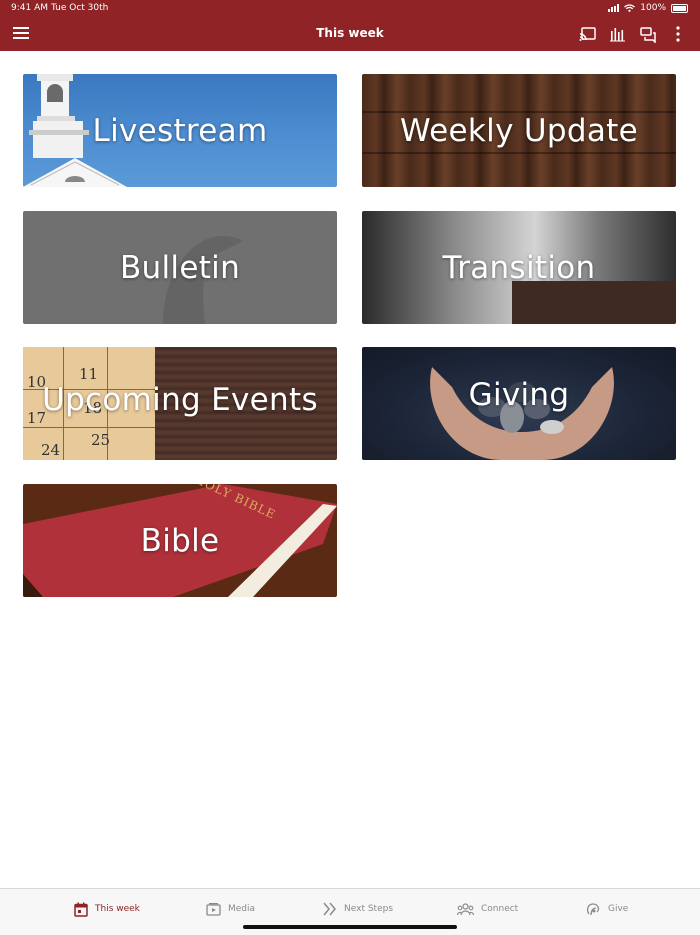  What do you see at coordinates (213, 909) in the screenshot?
I see `media-icon` at bounding box center [213, 909].